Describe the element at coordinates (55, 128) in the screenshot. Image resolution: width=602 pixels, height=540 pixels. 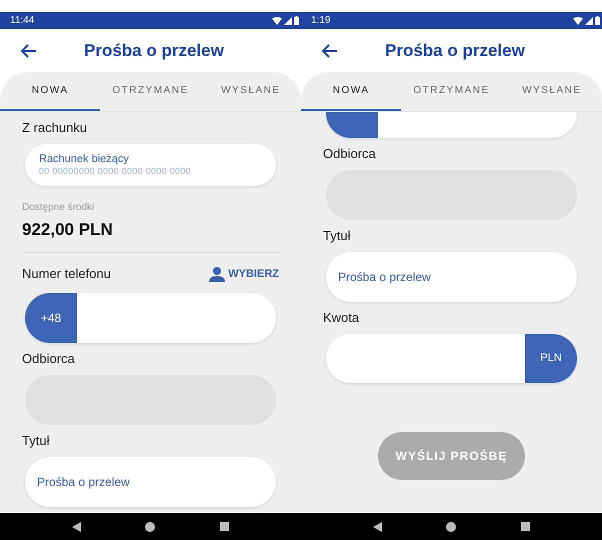
I see `field-label: Z rachunku` at that location.